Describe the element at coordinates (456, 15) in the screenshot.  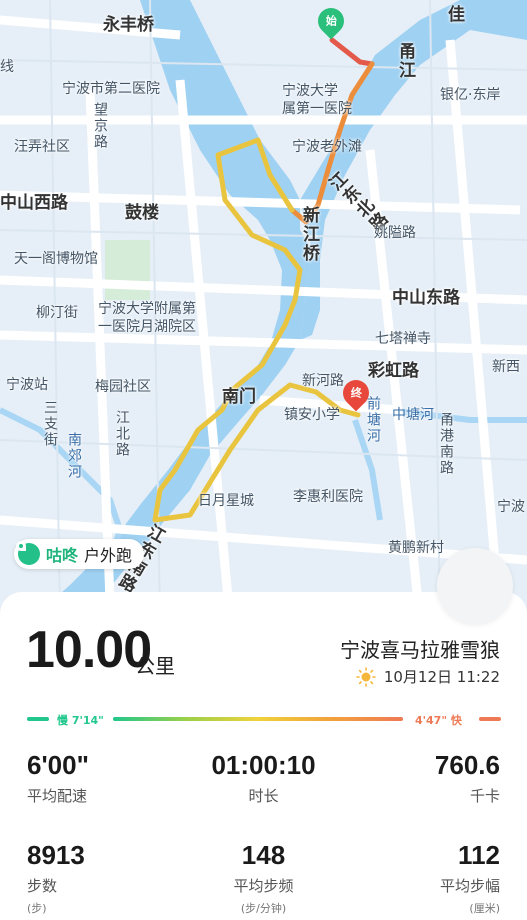
I see `map-label: 佳` at that location.